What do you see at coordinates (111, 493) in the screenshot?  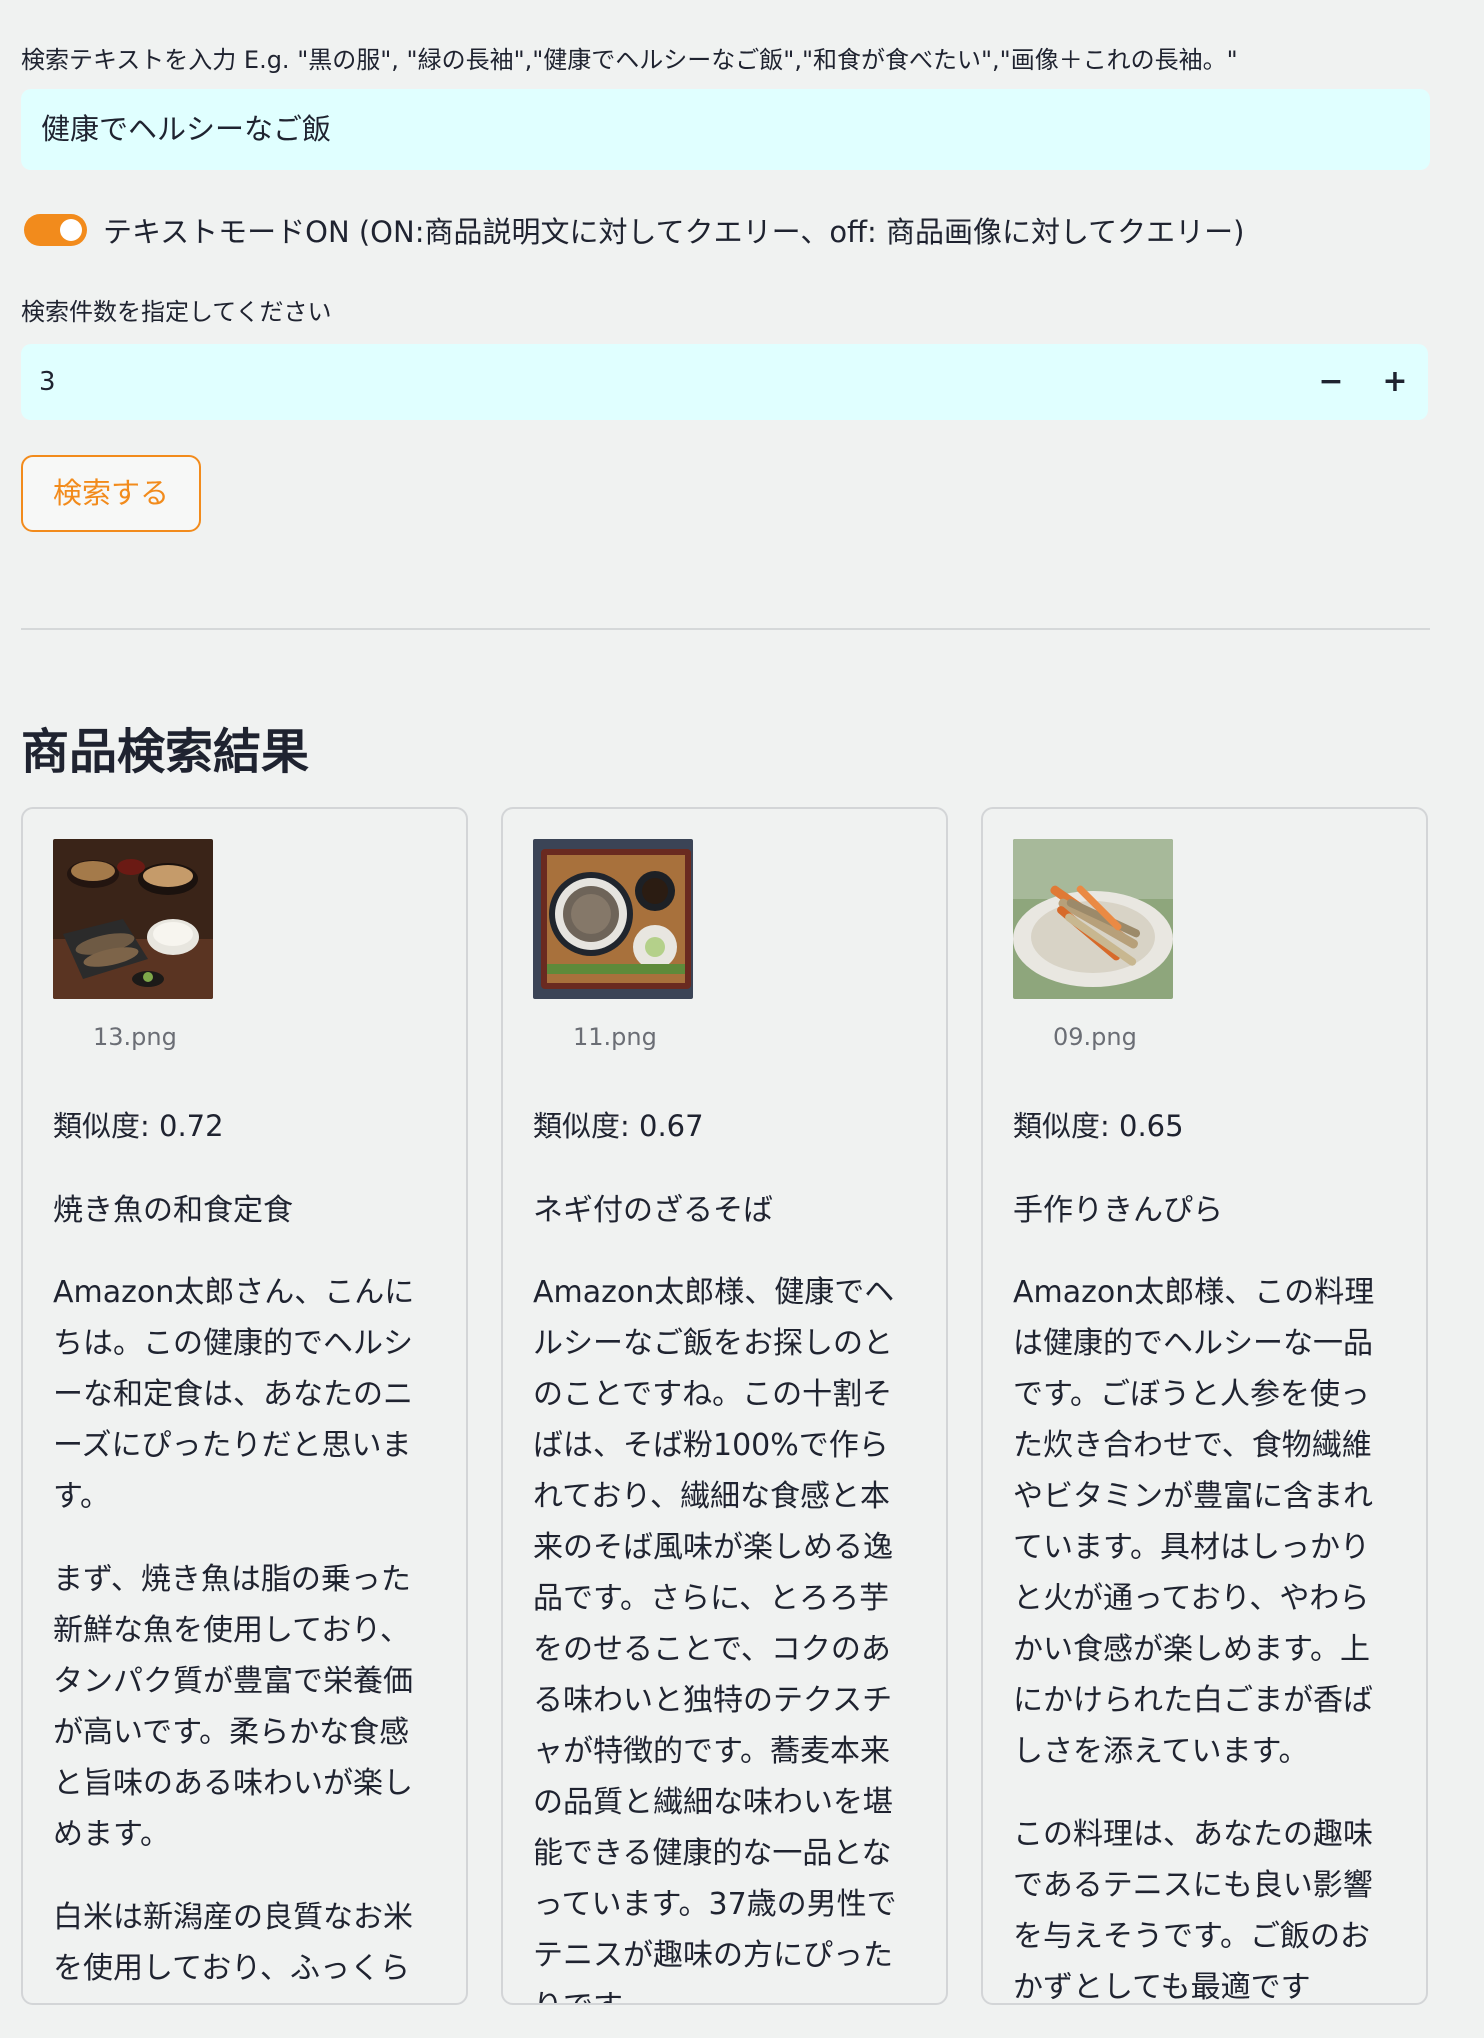 I see `search-button: 検索する` at bounding box center [111, 493].